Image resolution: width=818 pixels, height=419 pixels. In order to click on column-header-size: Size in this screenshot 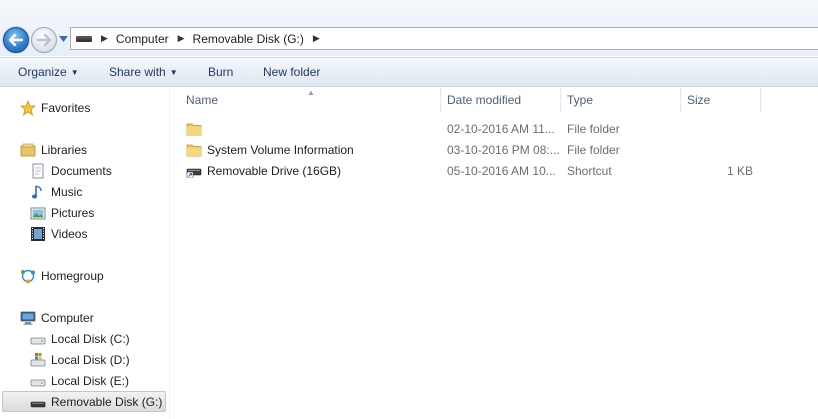, I will do `click(721, 100)`.